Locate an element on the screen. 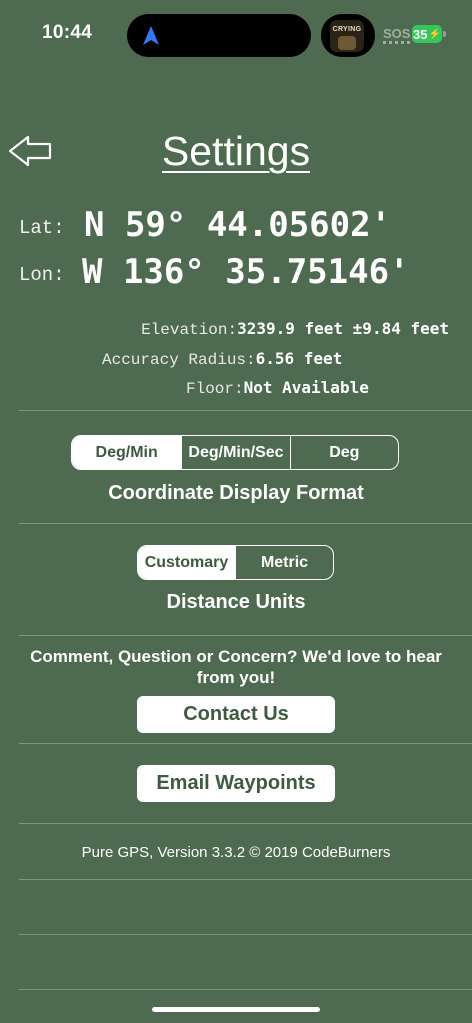 The image size is (472, 1023). accuracy-row: Accuracy Radius:6.56 feet is located at coordinates (222, 359).